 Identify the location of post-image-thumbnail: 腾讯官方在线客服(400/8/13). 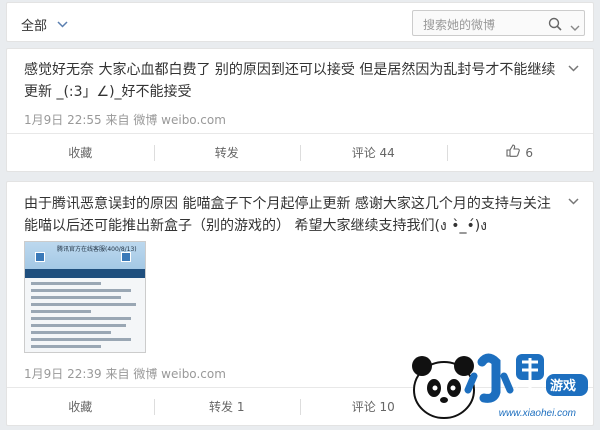
(85, 297).